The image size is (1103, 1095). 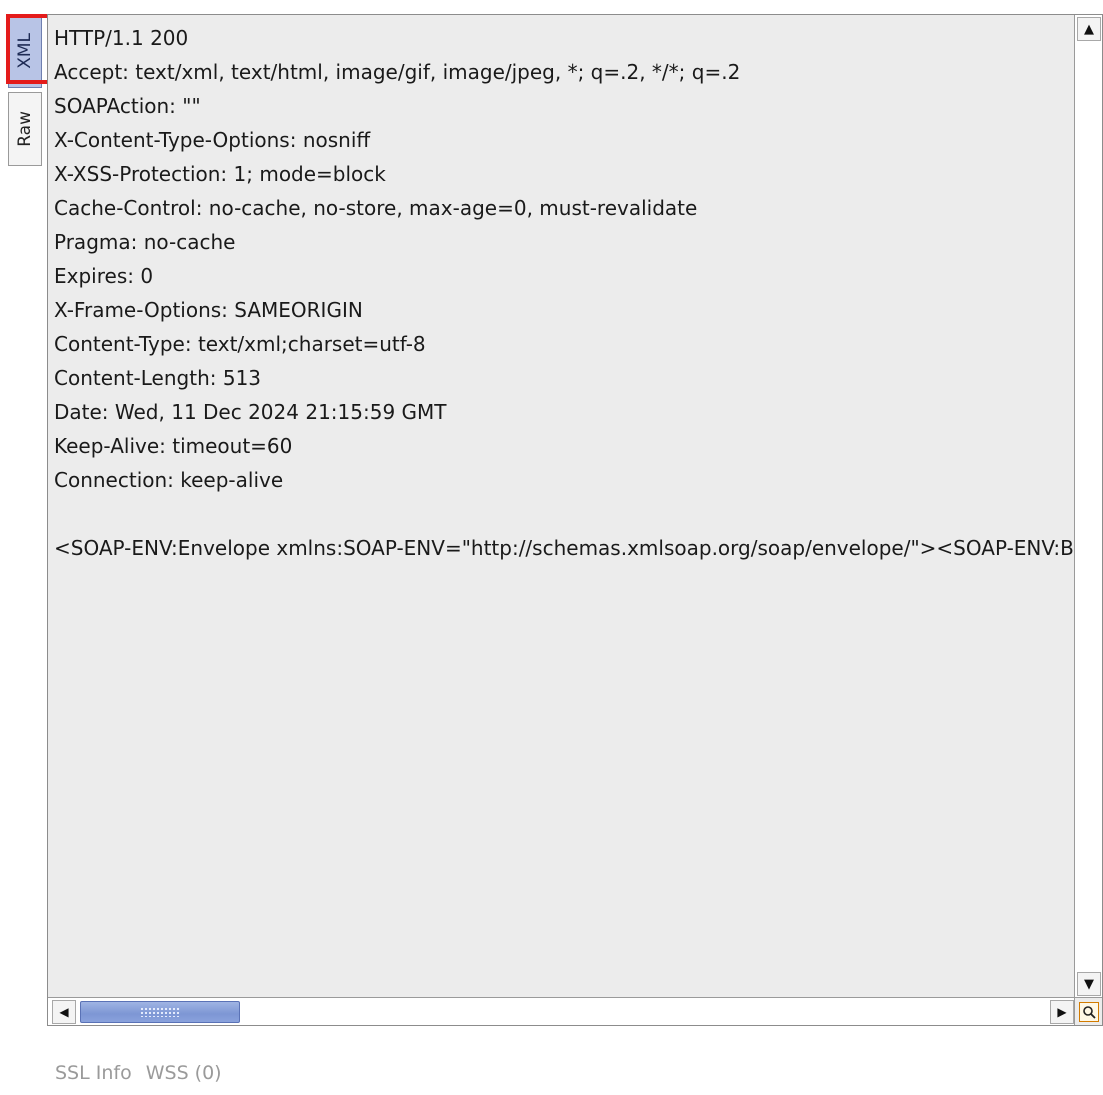 I want to click on horizontal-scroll-thumb, so click(x=160, y=1012).